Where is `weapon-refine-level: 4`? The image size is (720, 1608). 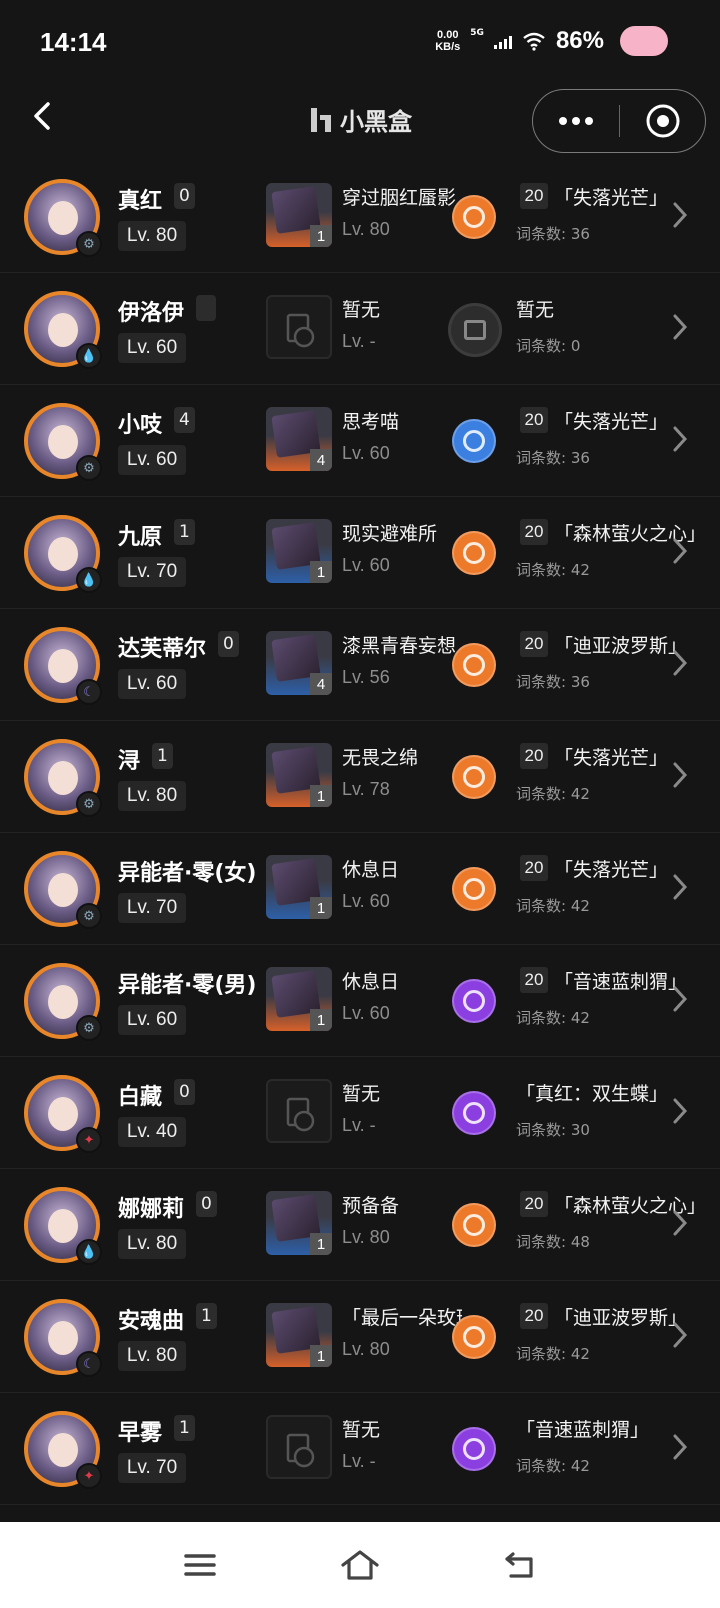
weapon-refine-level: 4 is located at coordinates (321, 460).